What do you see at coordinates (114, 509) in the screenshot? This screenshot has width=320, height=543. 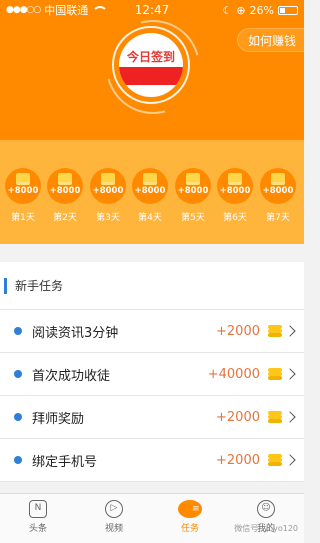 I see `play-icon: ▷` at bounding box center [114, 509].